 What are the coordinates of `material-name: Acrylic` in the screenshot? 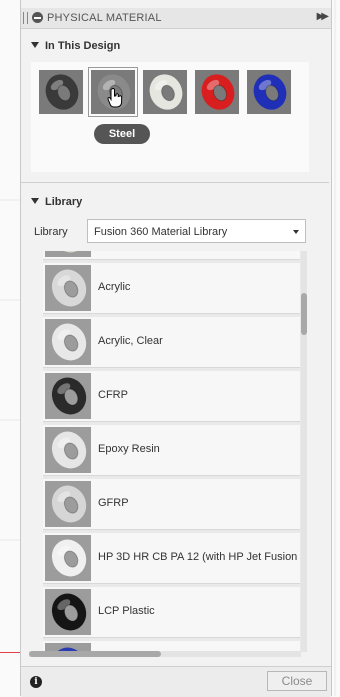 It's located at (114, 287).